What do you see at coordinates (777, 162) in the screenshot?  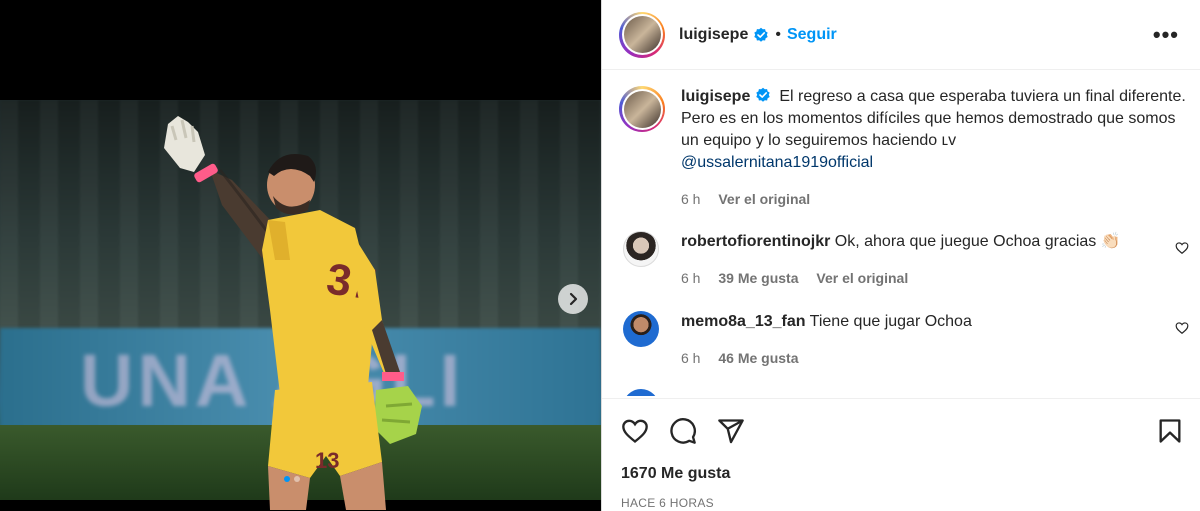 I see `caption-mention: @ussalernitana1919official` at bounding box center [777, 162].